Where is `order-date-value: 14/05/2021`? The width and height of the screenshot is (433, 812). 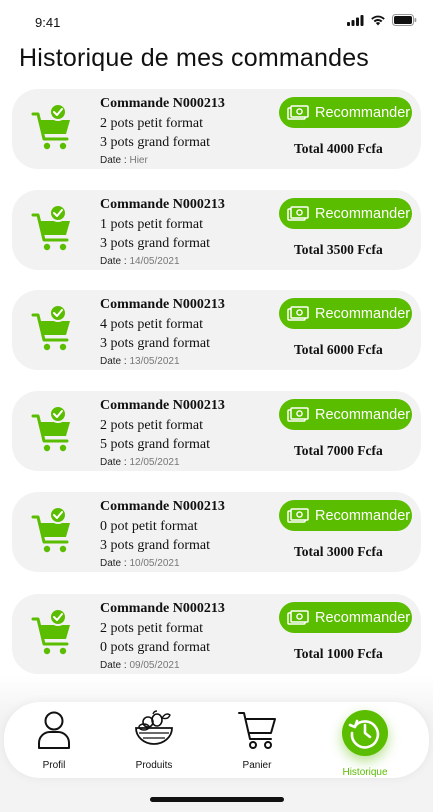
order-date-value: 14/05/2021 is located at coordinates (154, 261).